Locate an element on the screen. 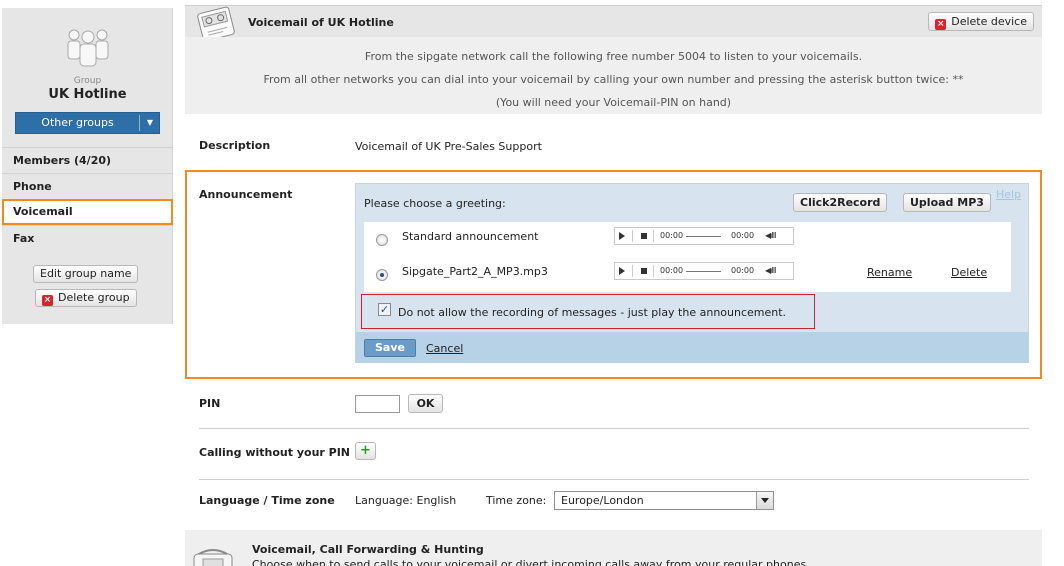 This screenshot has width=1064, height=566. announcement-label: Announcement is located at coordinates (246, 194).